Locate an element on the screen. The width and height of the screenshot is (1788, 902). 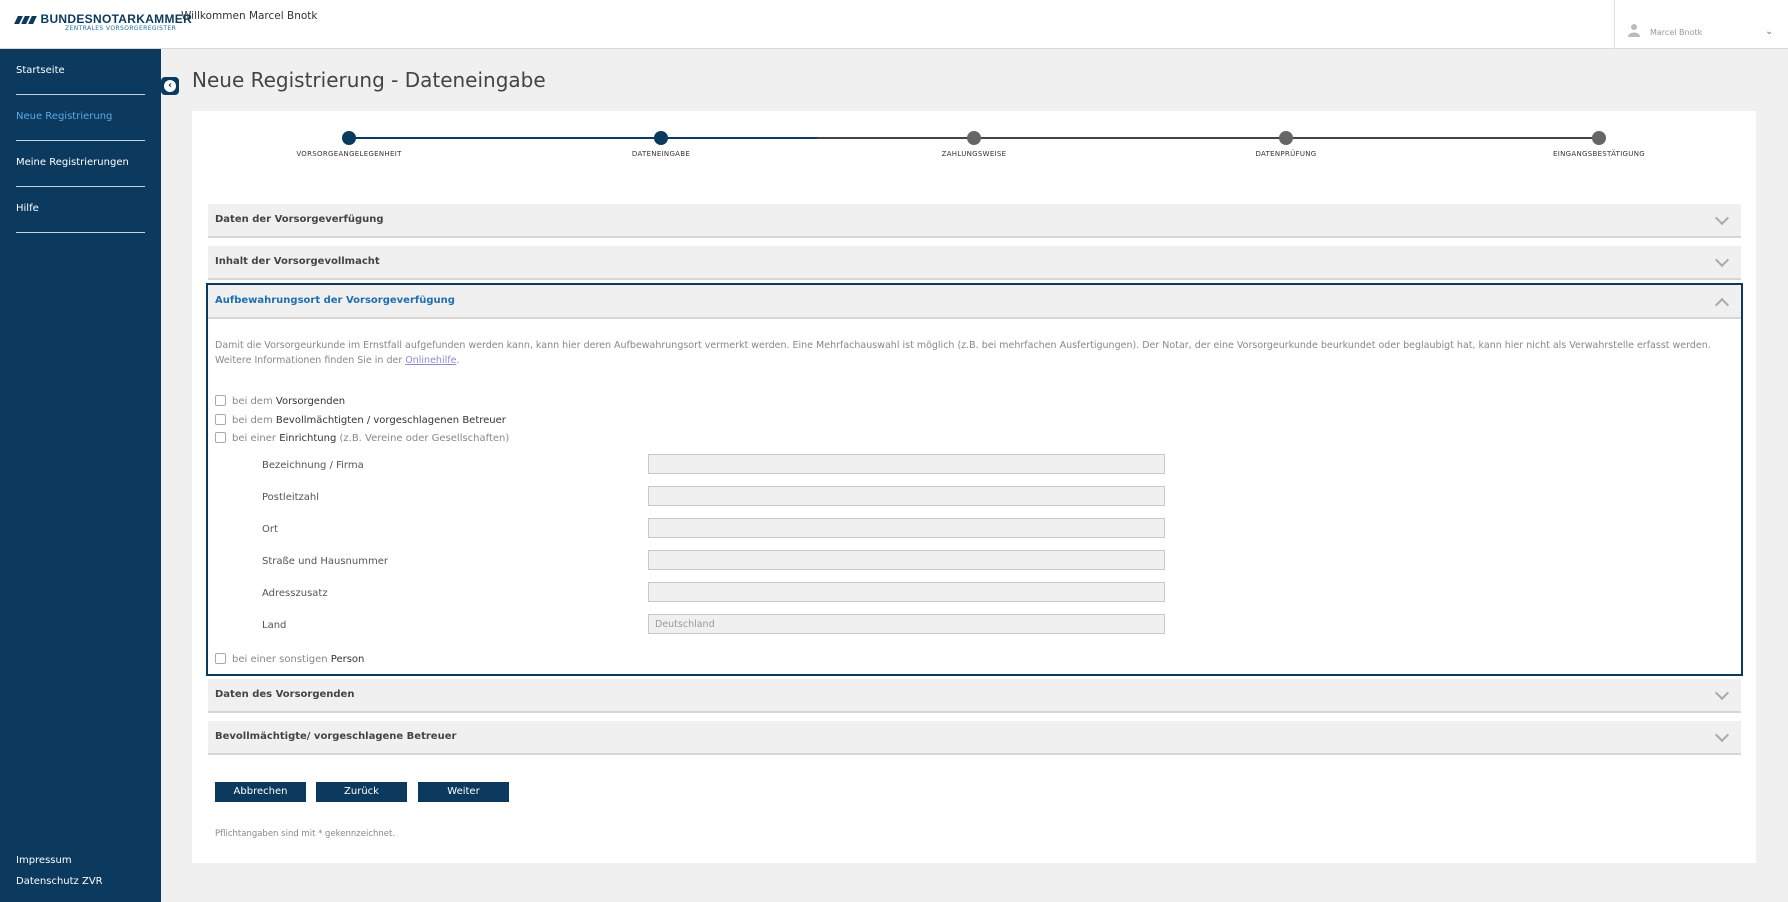
bezeichnung-input is located at coordinates (906, 464).